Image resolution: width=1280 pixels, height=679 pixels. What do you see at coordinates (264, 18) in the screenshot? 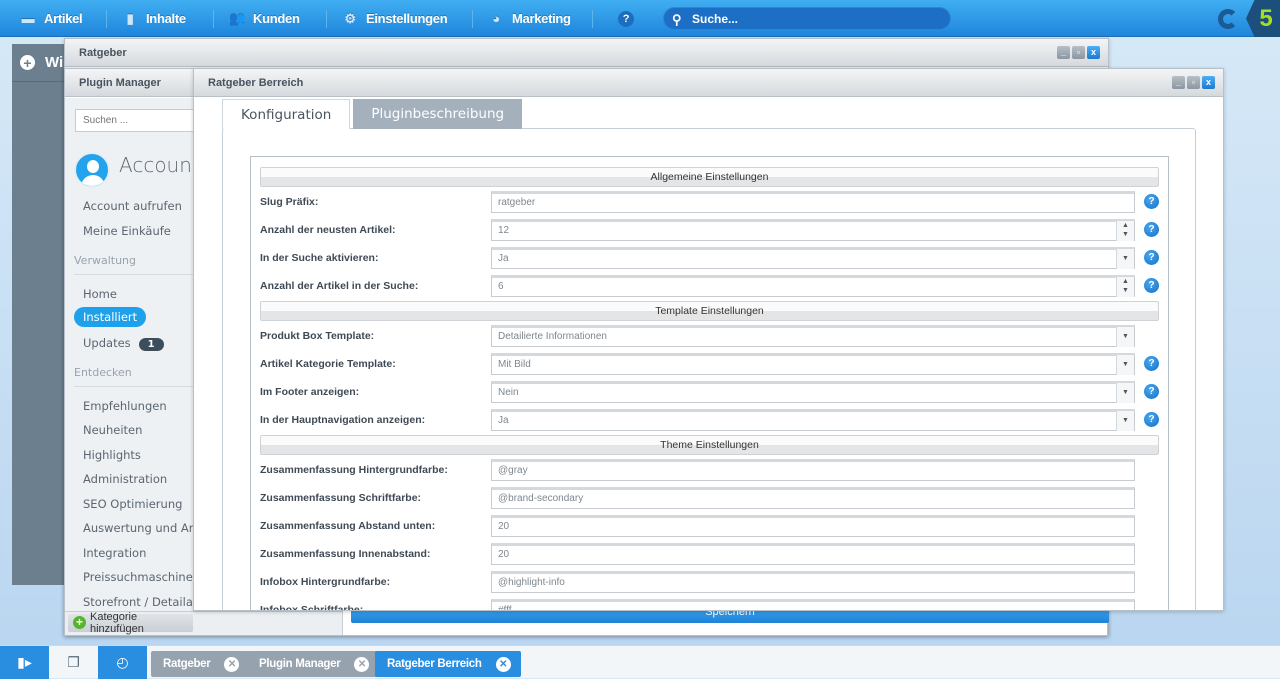
I see `nav-kunden: 👥 Kunden` at bounding box center [264, 18].